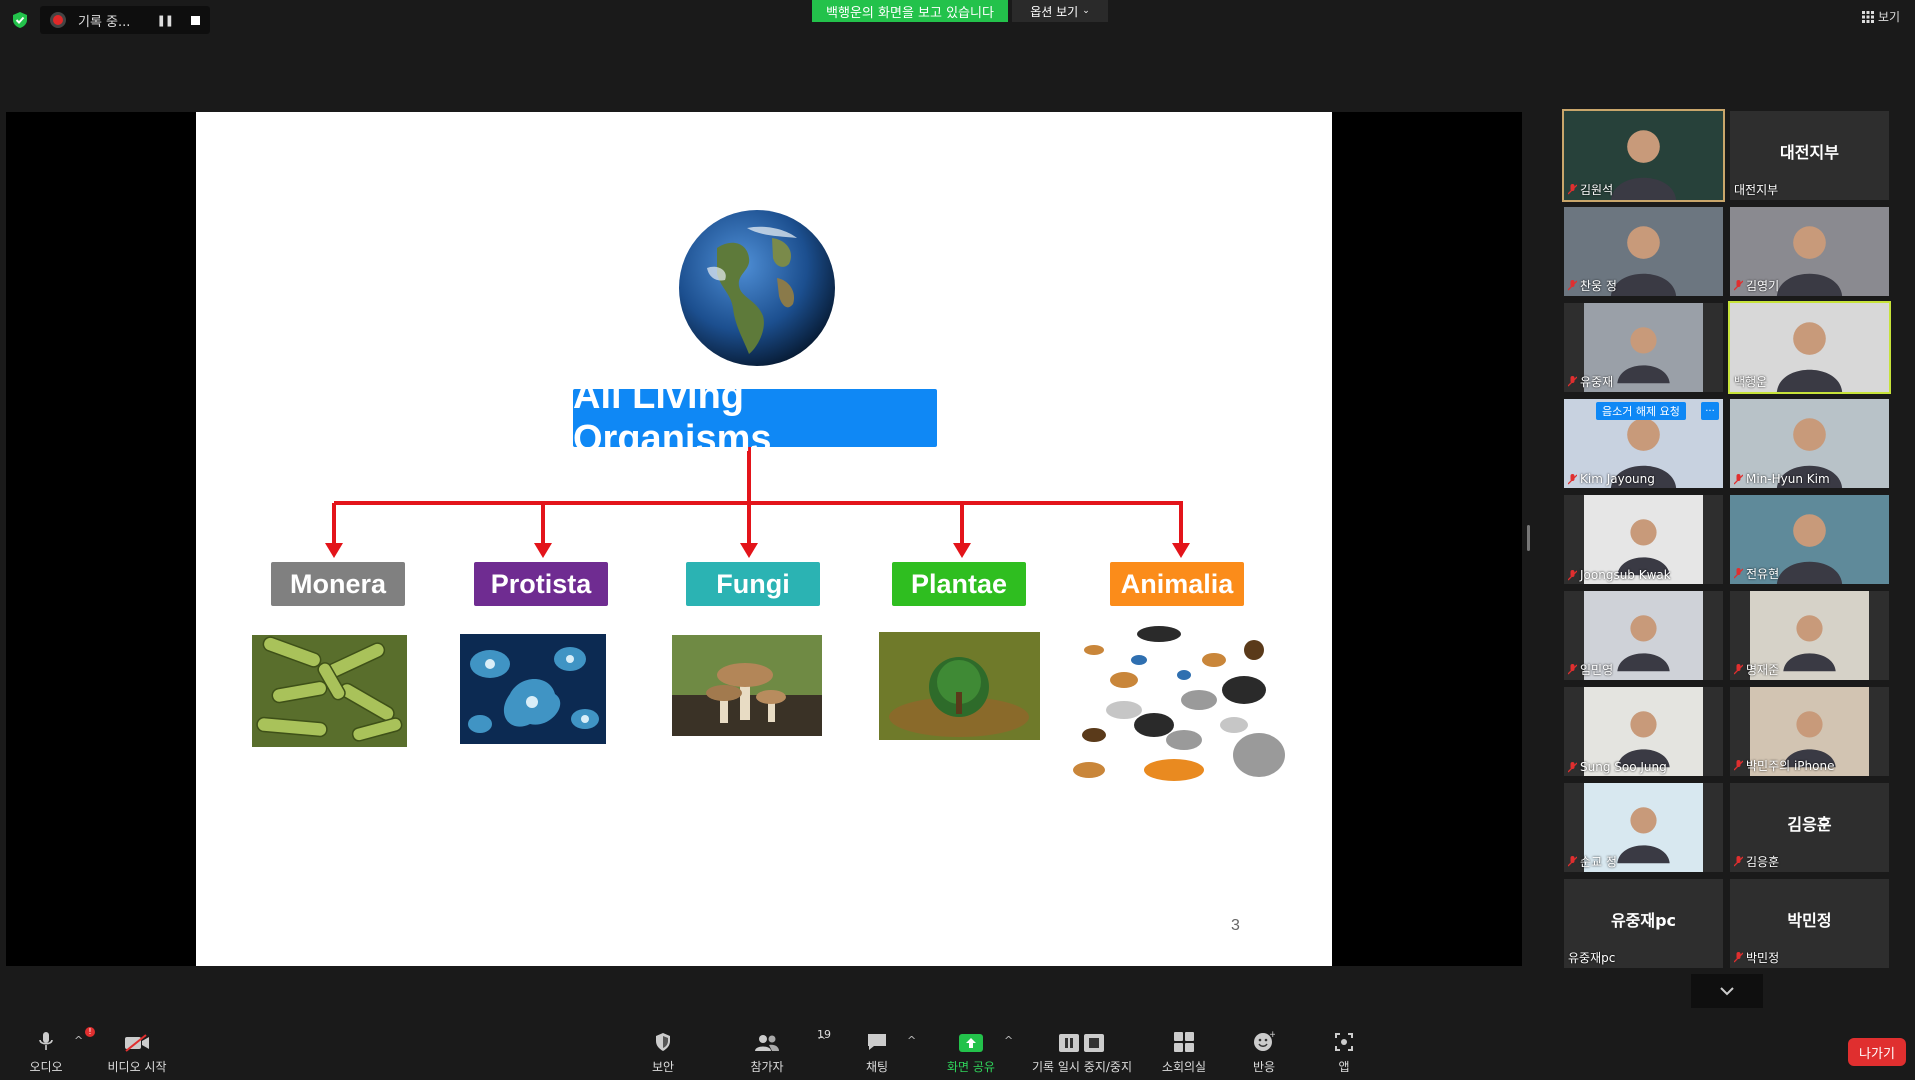 The image size is (1915, 1080). Describe the element at coordinates (1528, 538) in the screenshot. I see `panel-resize-handle` at that location.